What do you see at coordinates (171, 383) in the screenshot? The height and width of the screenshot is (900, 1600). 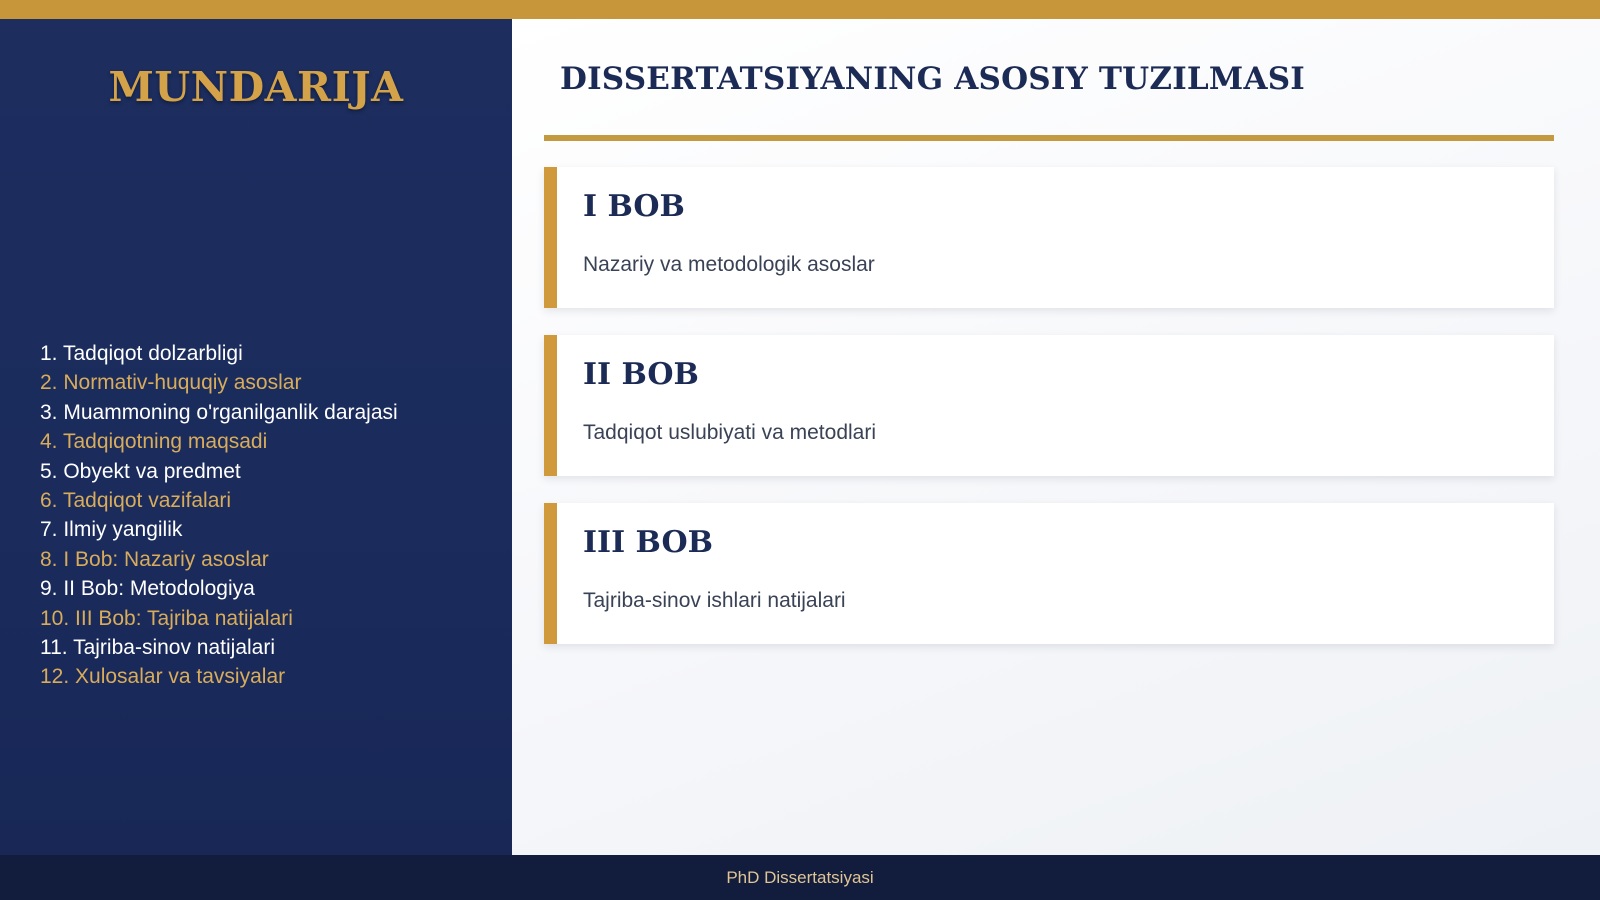 I see `toc-item: 2. Normativ-huquqiy asoslar` at bounding box center [171, 383].